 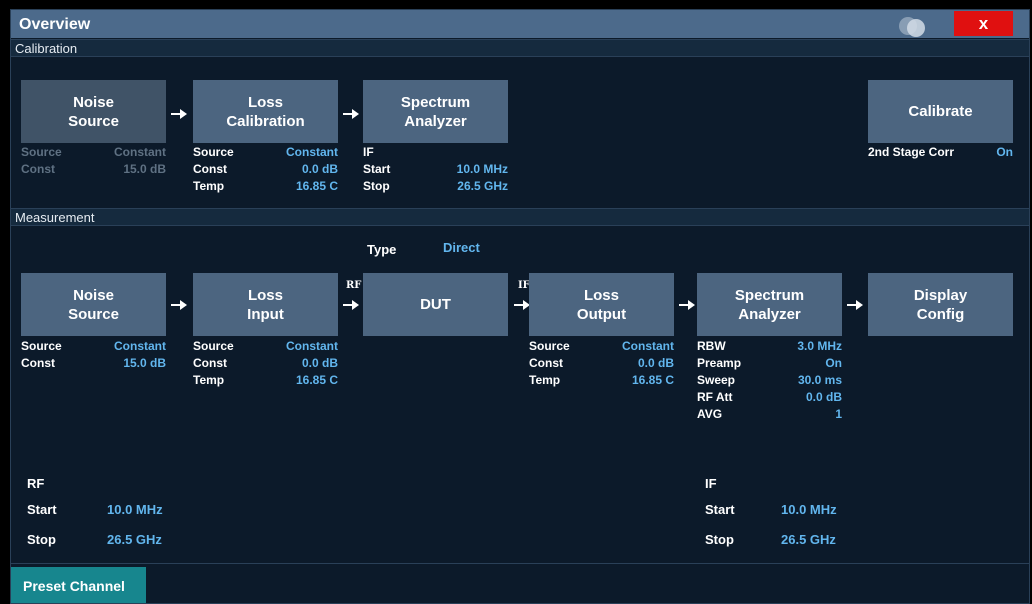 What do you see at coordinates (711, 483) in the screenshot?
I see `if-range-header: IF` at bounding box center [711, 483].